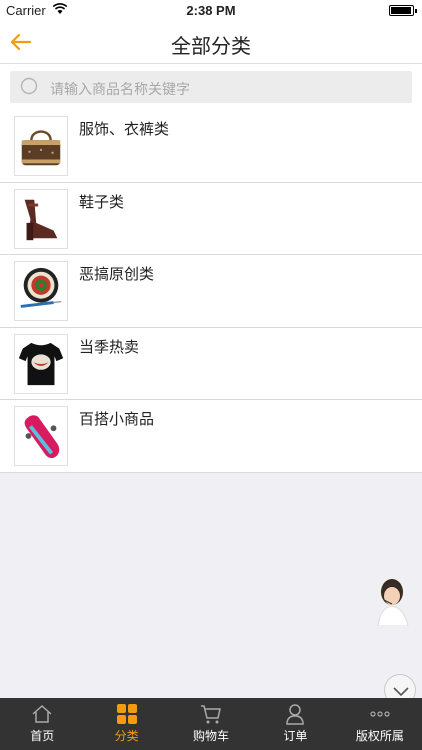  I want to click on clock: 2:38 PM, so click(211, 10).